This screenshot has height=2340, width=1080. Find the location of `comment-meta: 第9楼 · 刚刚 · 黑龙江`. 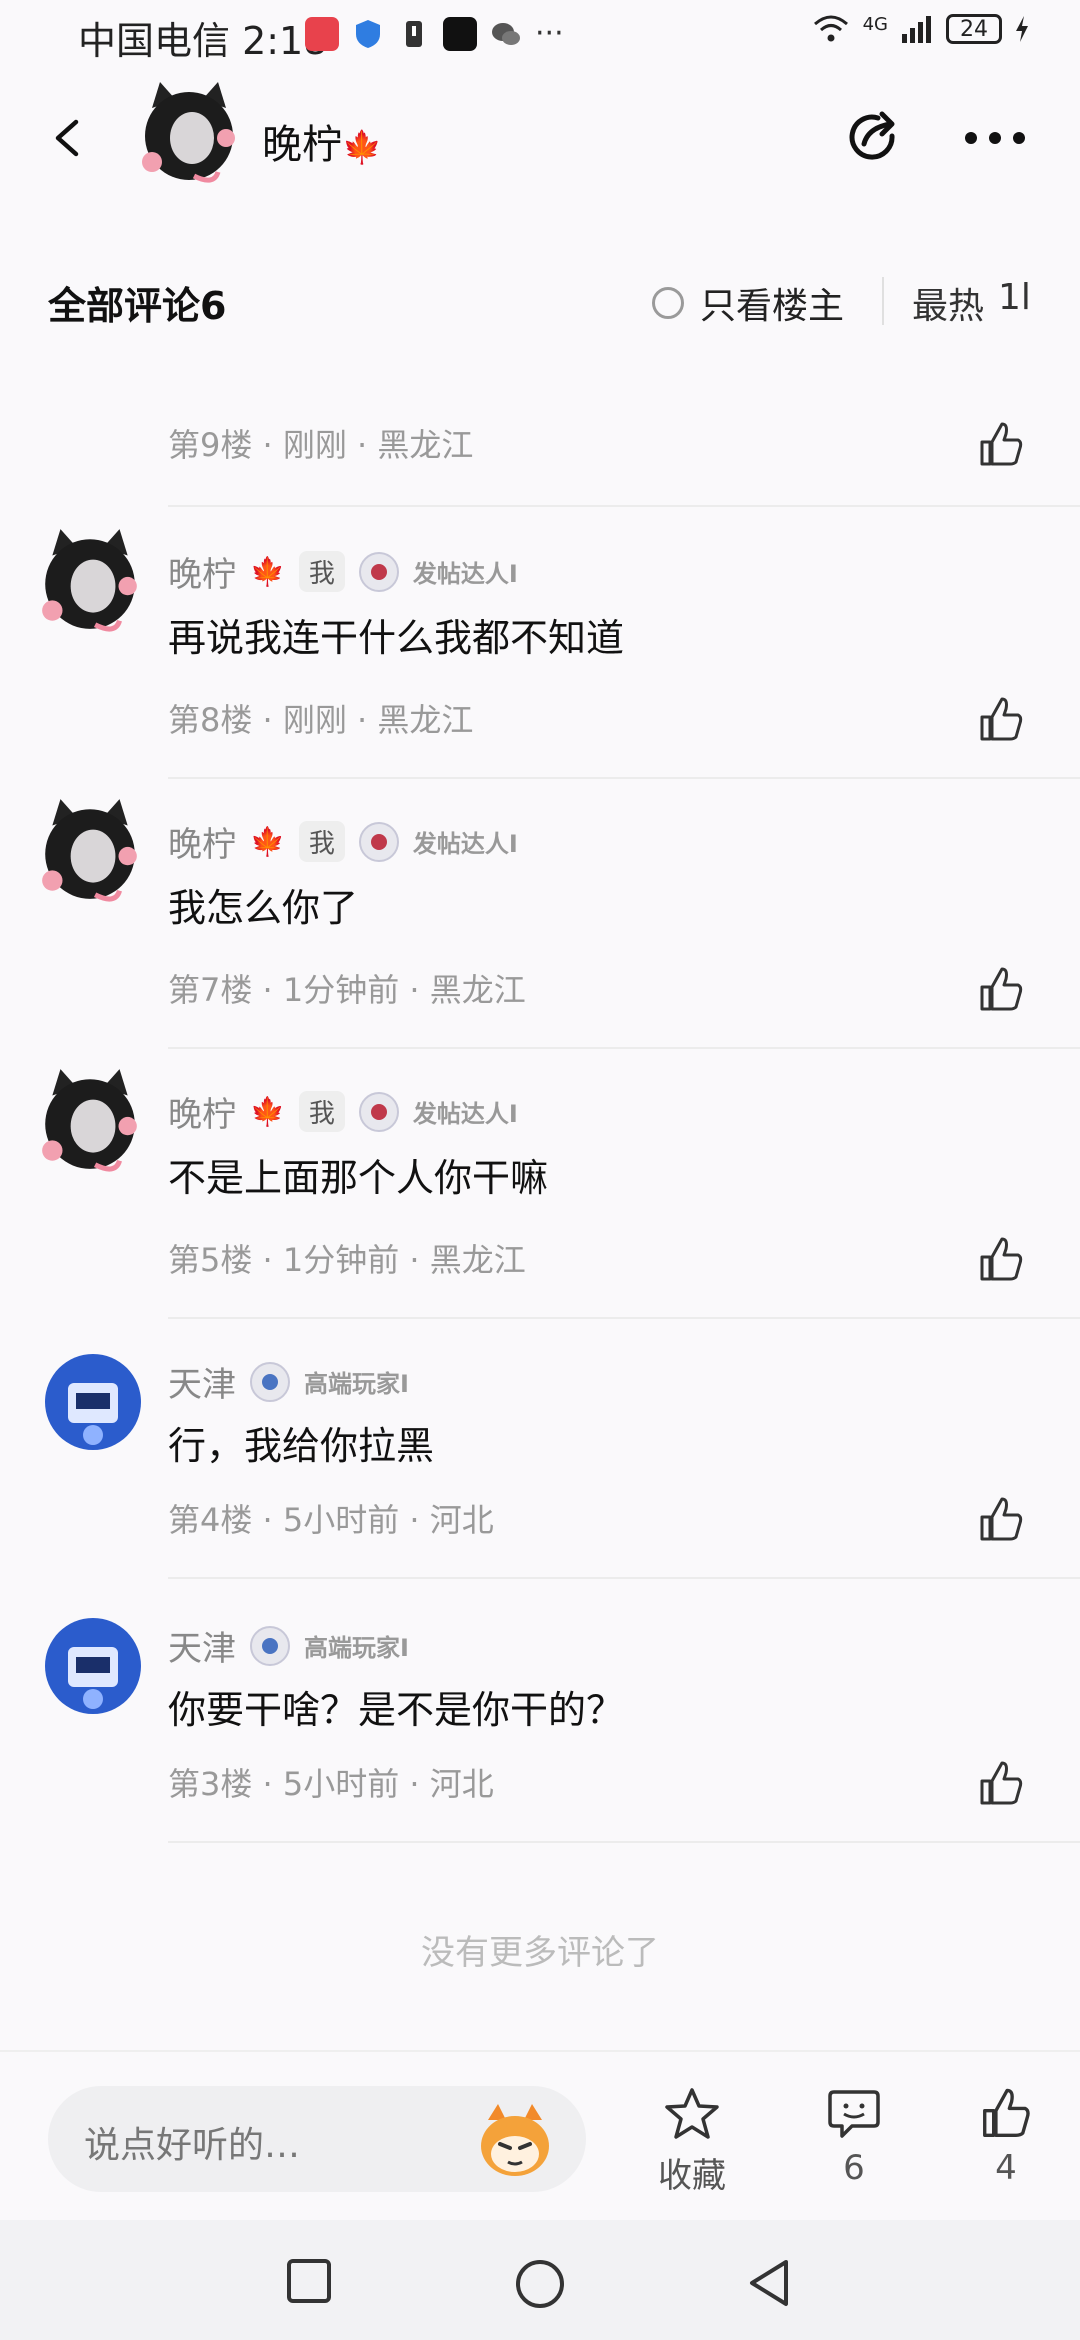

comment-meta: 第9楼 · 刚刚 · 黑龙江 is located at coordinates (321, 445).